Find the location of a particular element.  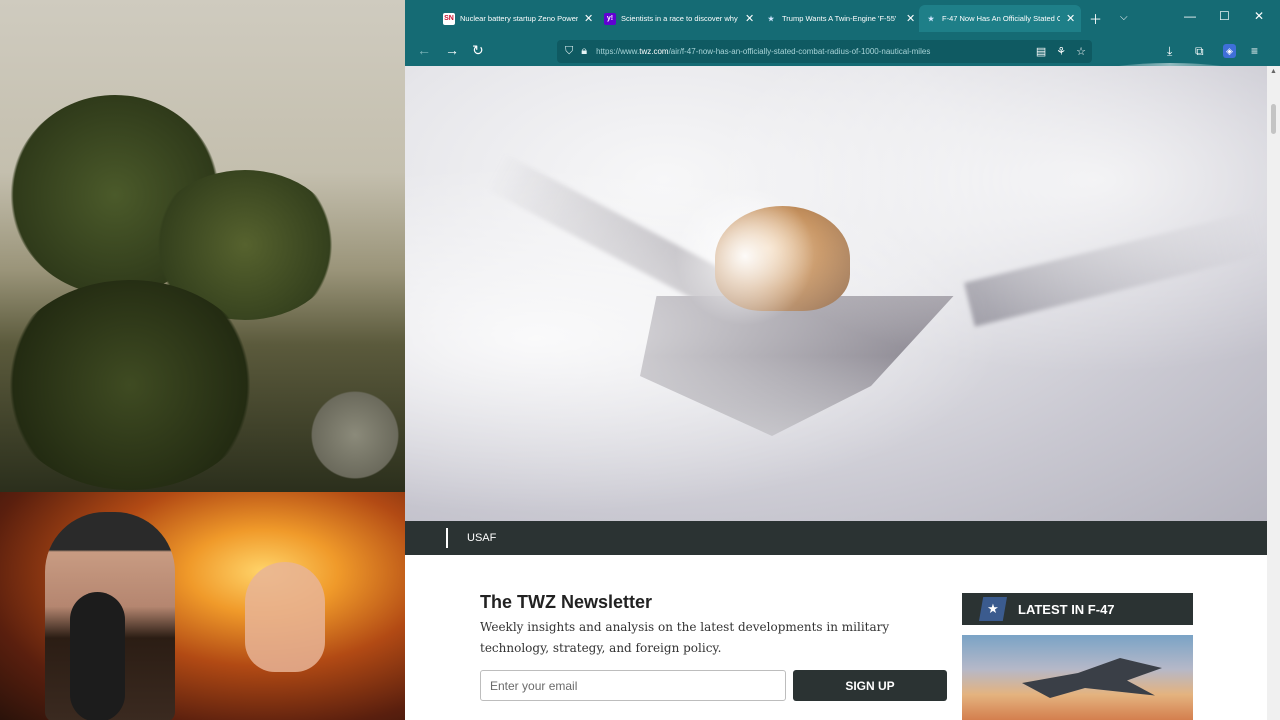

bookmark-star-icon: ☆ is located at coordinates (1081, 51).